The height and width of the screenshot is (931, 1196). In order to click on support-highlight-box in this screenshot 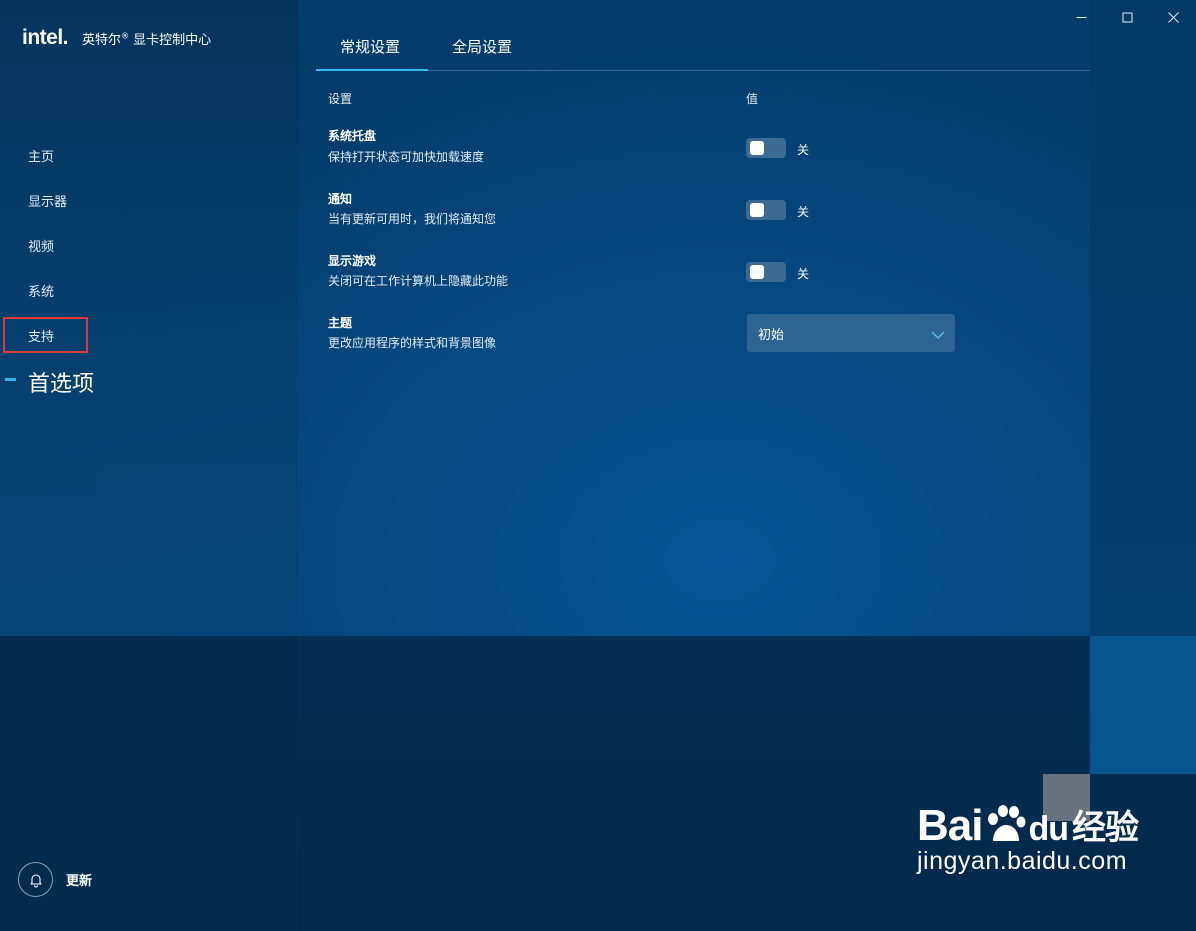, I will do `click(45, 335)`.